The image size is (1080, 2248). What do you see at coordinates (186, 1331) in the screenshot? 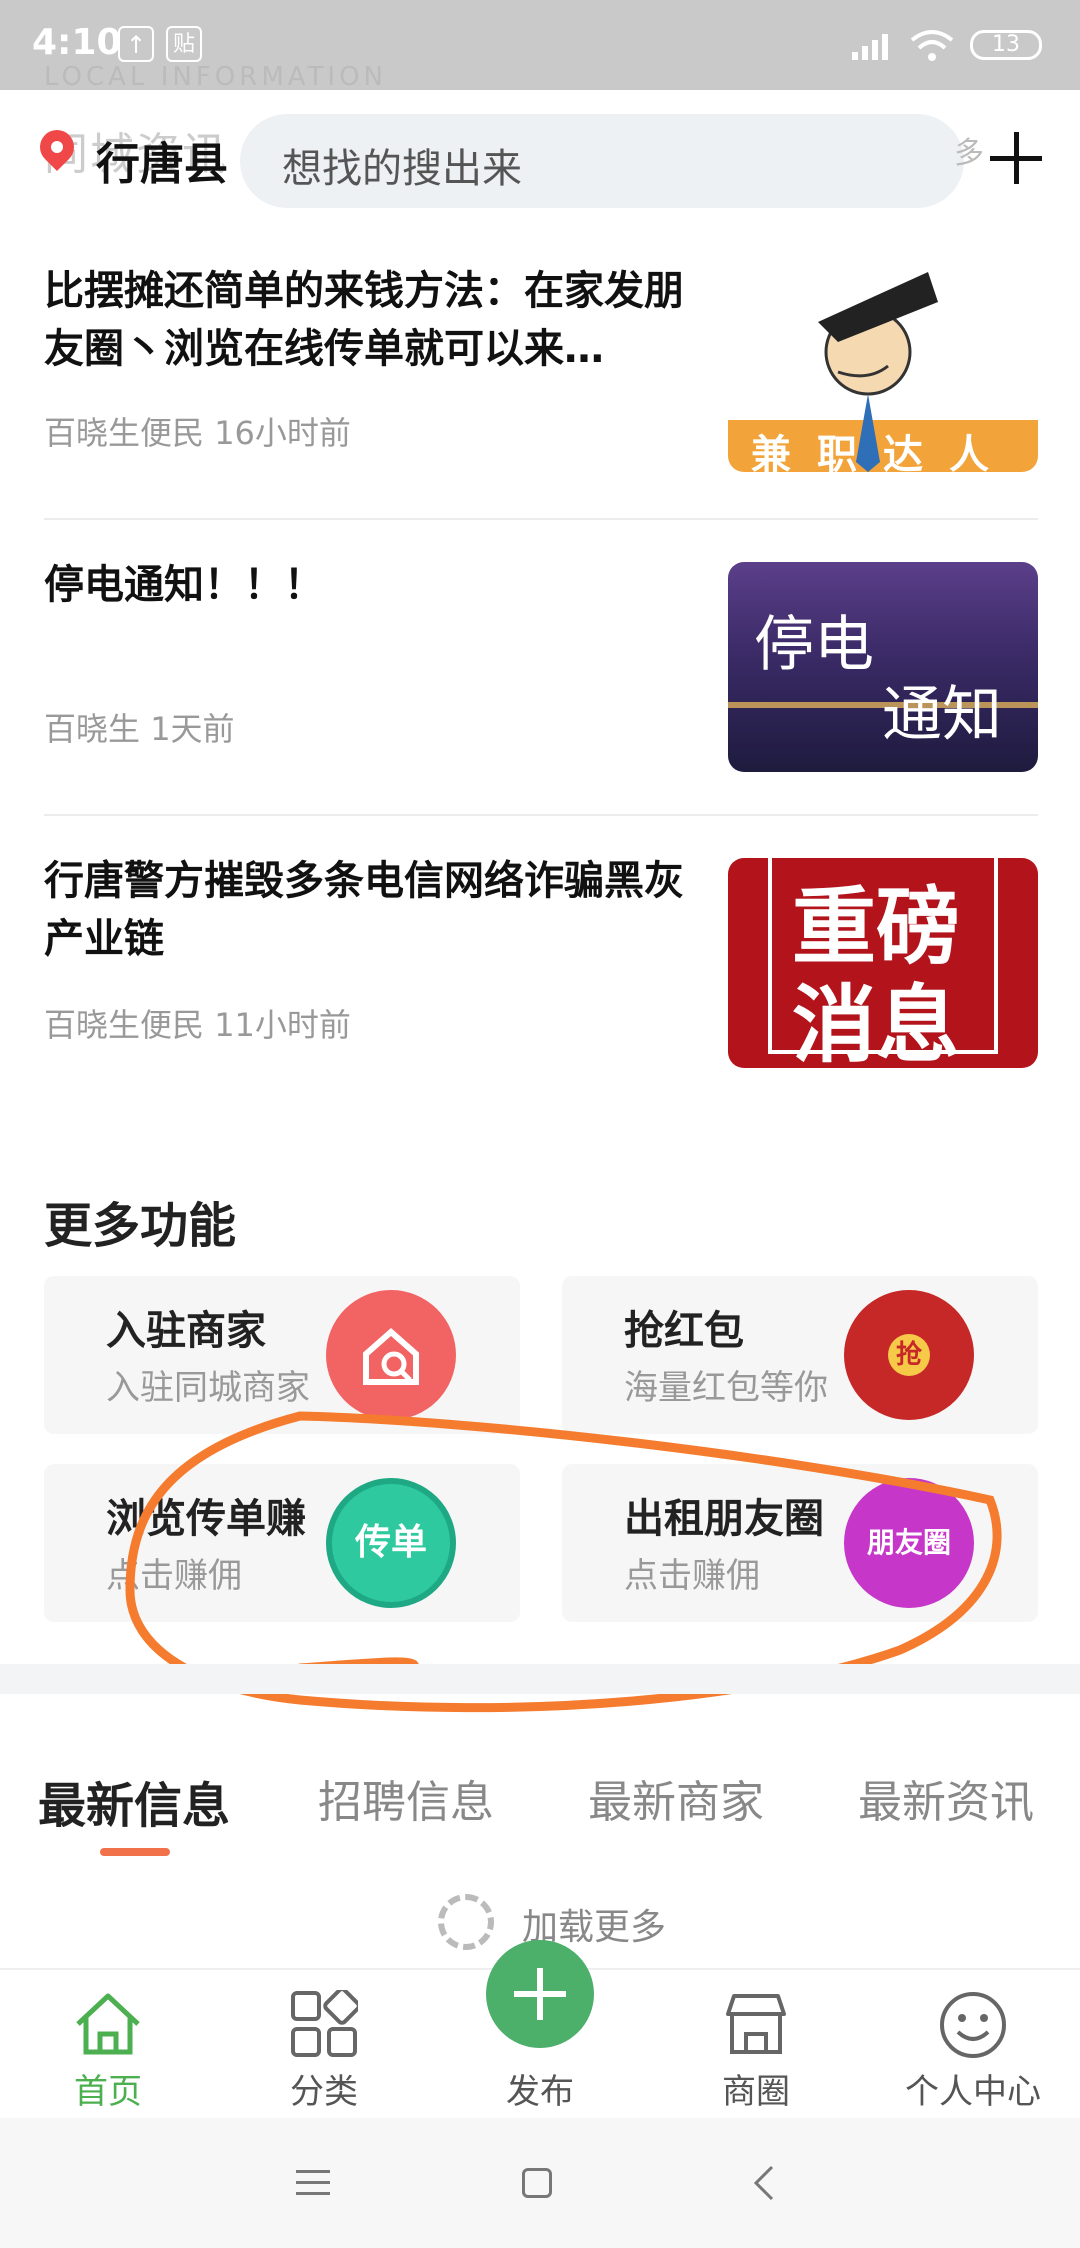
I see `card-title: 入驻商家` at bounding box center [186, 1331].